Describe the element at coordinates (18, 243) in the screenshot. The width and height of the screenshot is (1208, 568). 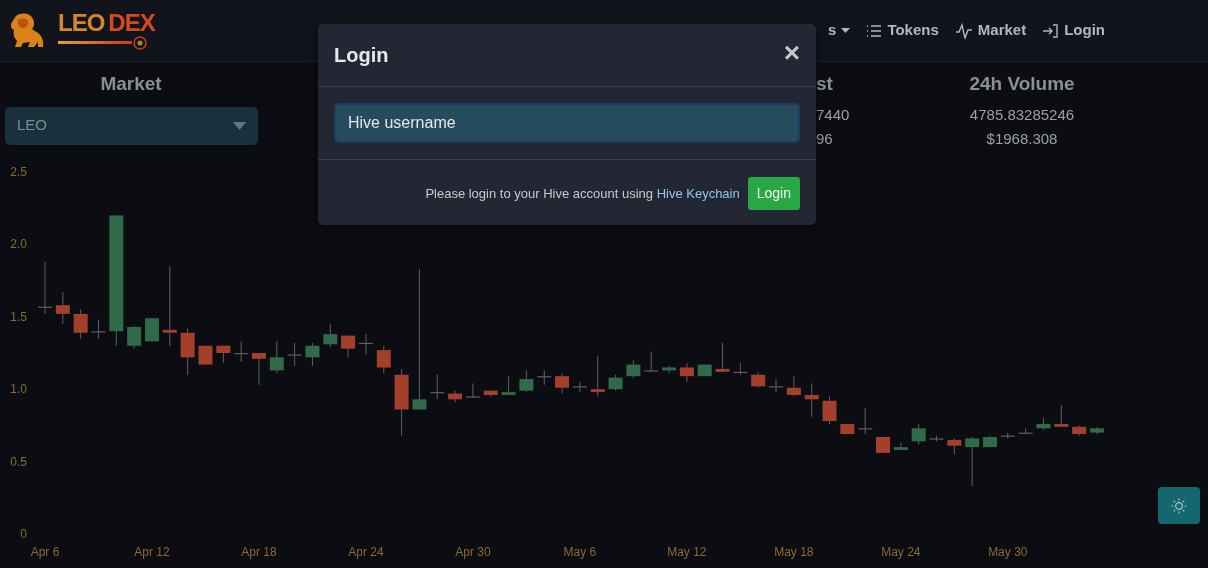
I see `axis-label: 2.0` at that location.